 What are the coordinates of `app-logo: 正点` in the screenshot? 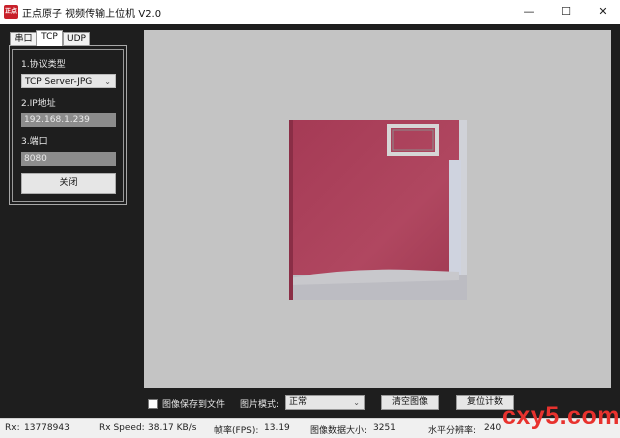 It's located at (11, 12).